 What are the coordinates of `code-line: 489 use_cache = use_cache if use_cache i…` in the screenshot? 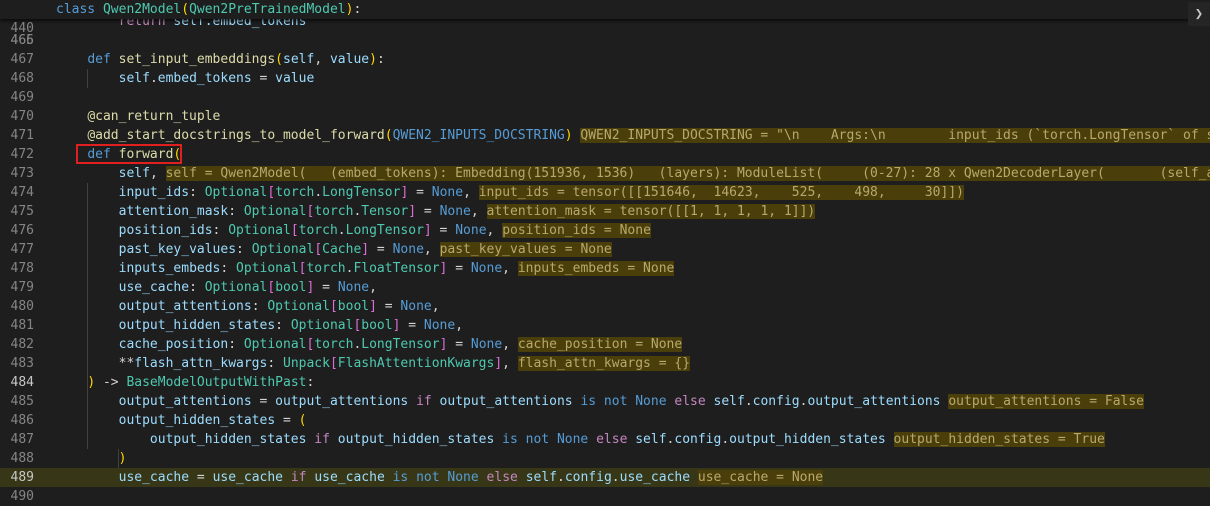 It's located at (605, 477).